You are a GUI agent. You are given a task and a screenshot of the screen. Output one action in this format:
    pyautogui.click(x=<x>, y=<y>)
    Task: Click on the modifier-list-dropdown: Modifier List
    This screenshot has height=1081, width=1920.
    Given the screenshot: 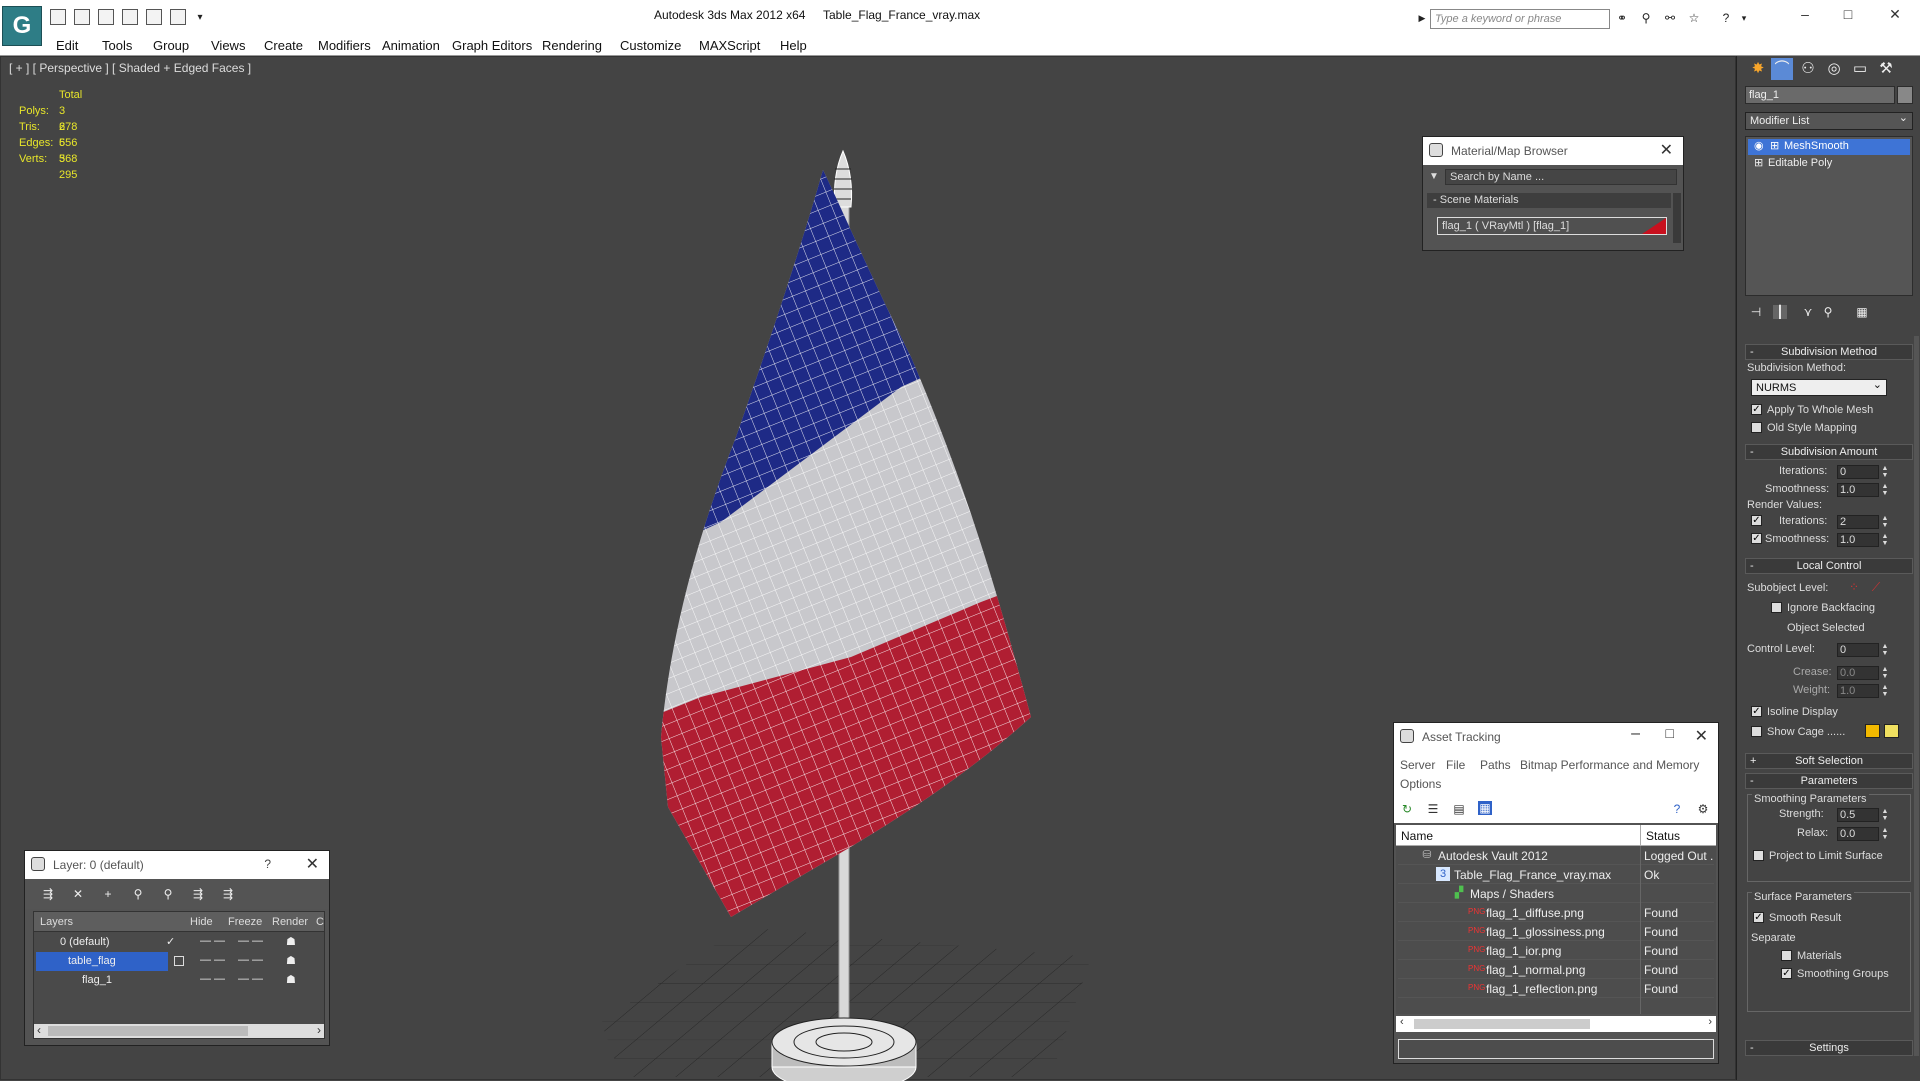 What is the action you would take?
    pyautogui.click(x=1829, y=120)
    